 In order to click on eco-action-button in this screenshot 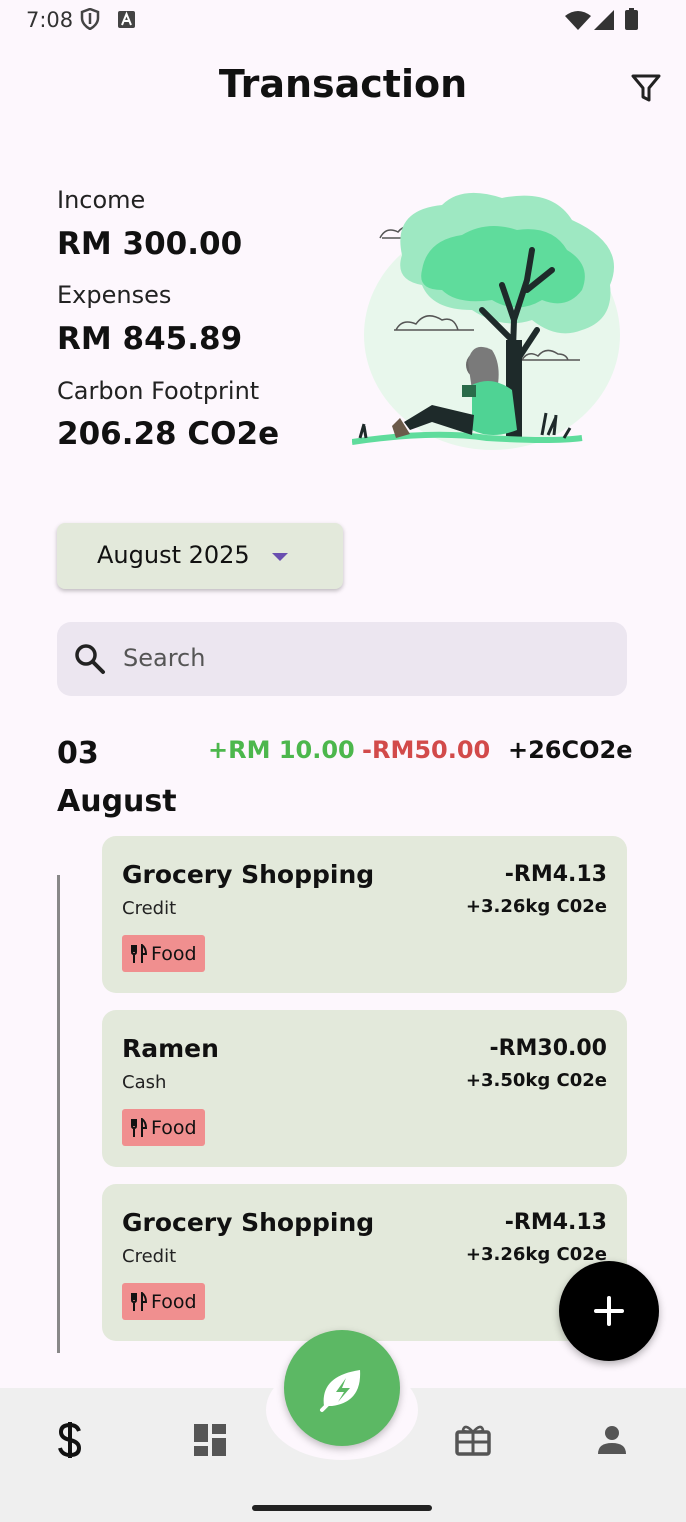, I will do `click(342, 1388)`.